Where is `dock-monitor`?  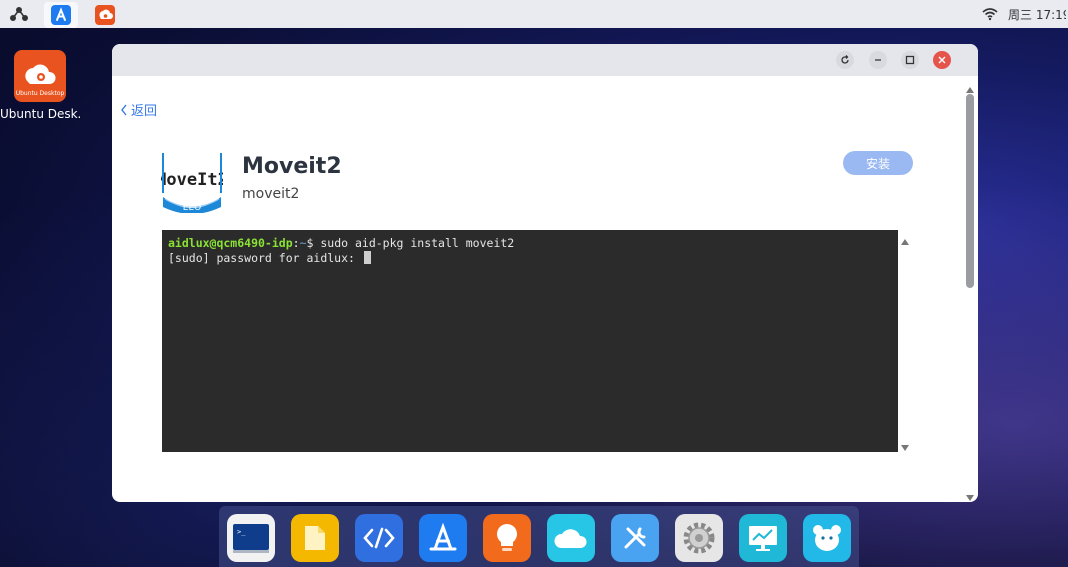
dock-monitor is located at coordinates (763, 538).